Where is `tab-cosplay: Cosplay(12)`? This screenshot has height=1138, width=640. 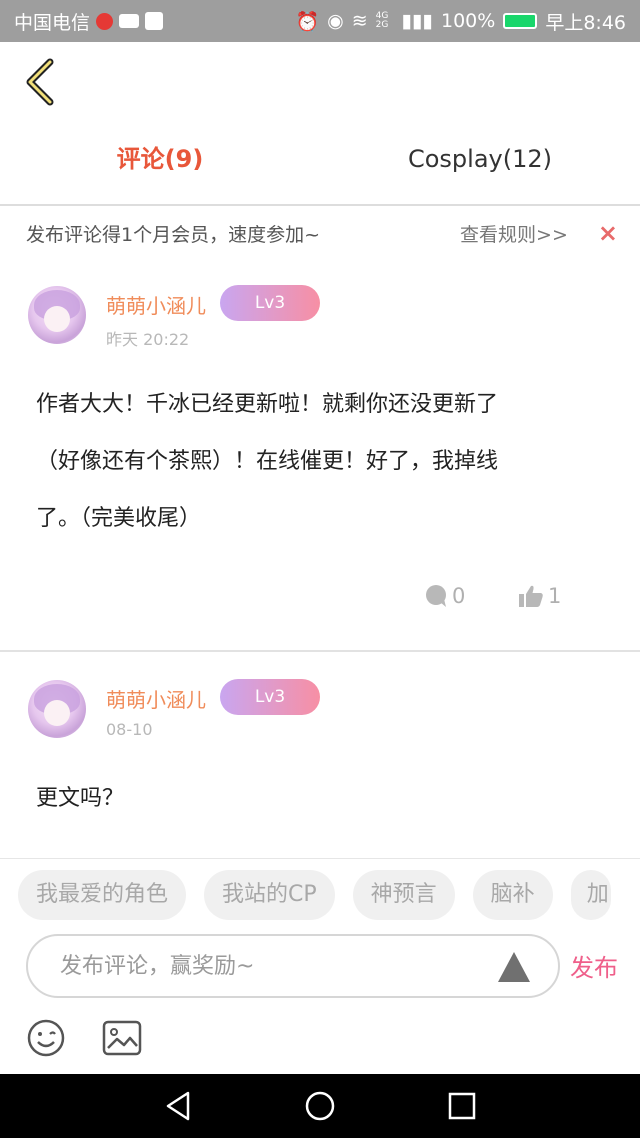
tab-cosplay: Cosplay(12) is located at coordinates (480, 159).